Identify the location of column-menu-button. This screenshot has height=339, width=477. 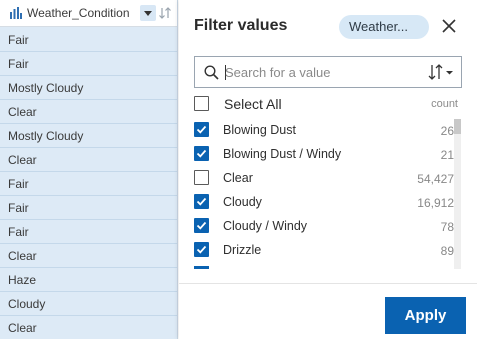
(148, 13).